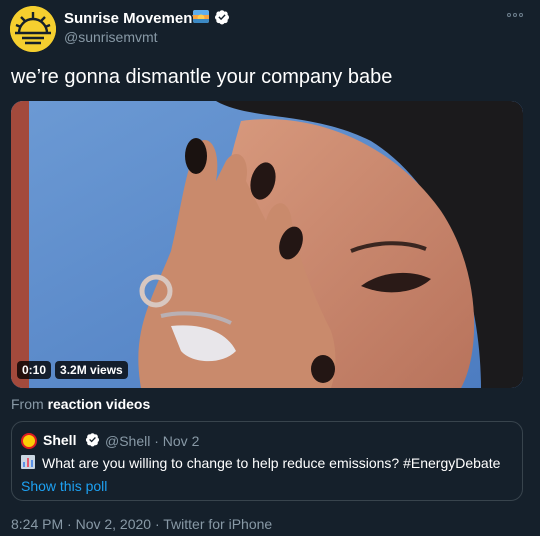  Describe the element at coordinates (64, 486) in the screenshot. I see `show-poll-link: Show this poll` at that location.